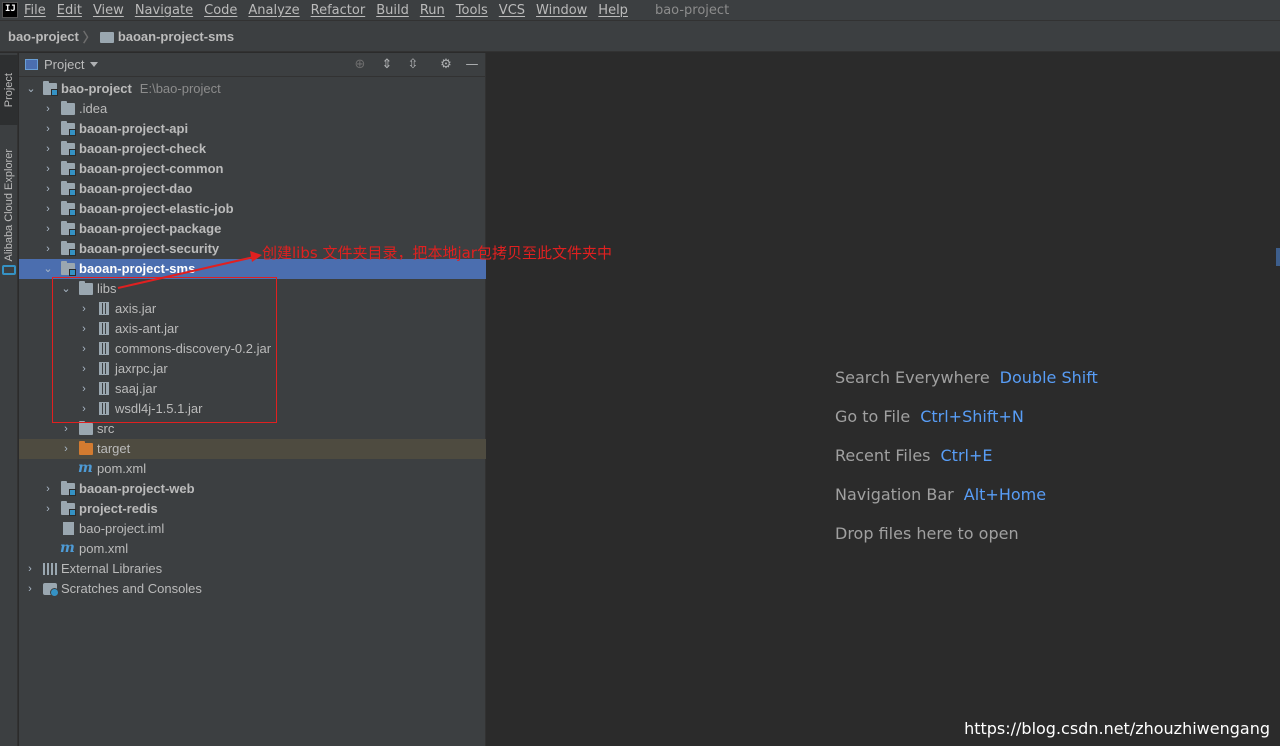 This screenshot has height=746, width=1280. I want to click on menu-view: View, so click(108, 10).